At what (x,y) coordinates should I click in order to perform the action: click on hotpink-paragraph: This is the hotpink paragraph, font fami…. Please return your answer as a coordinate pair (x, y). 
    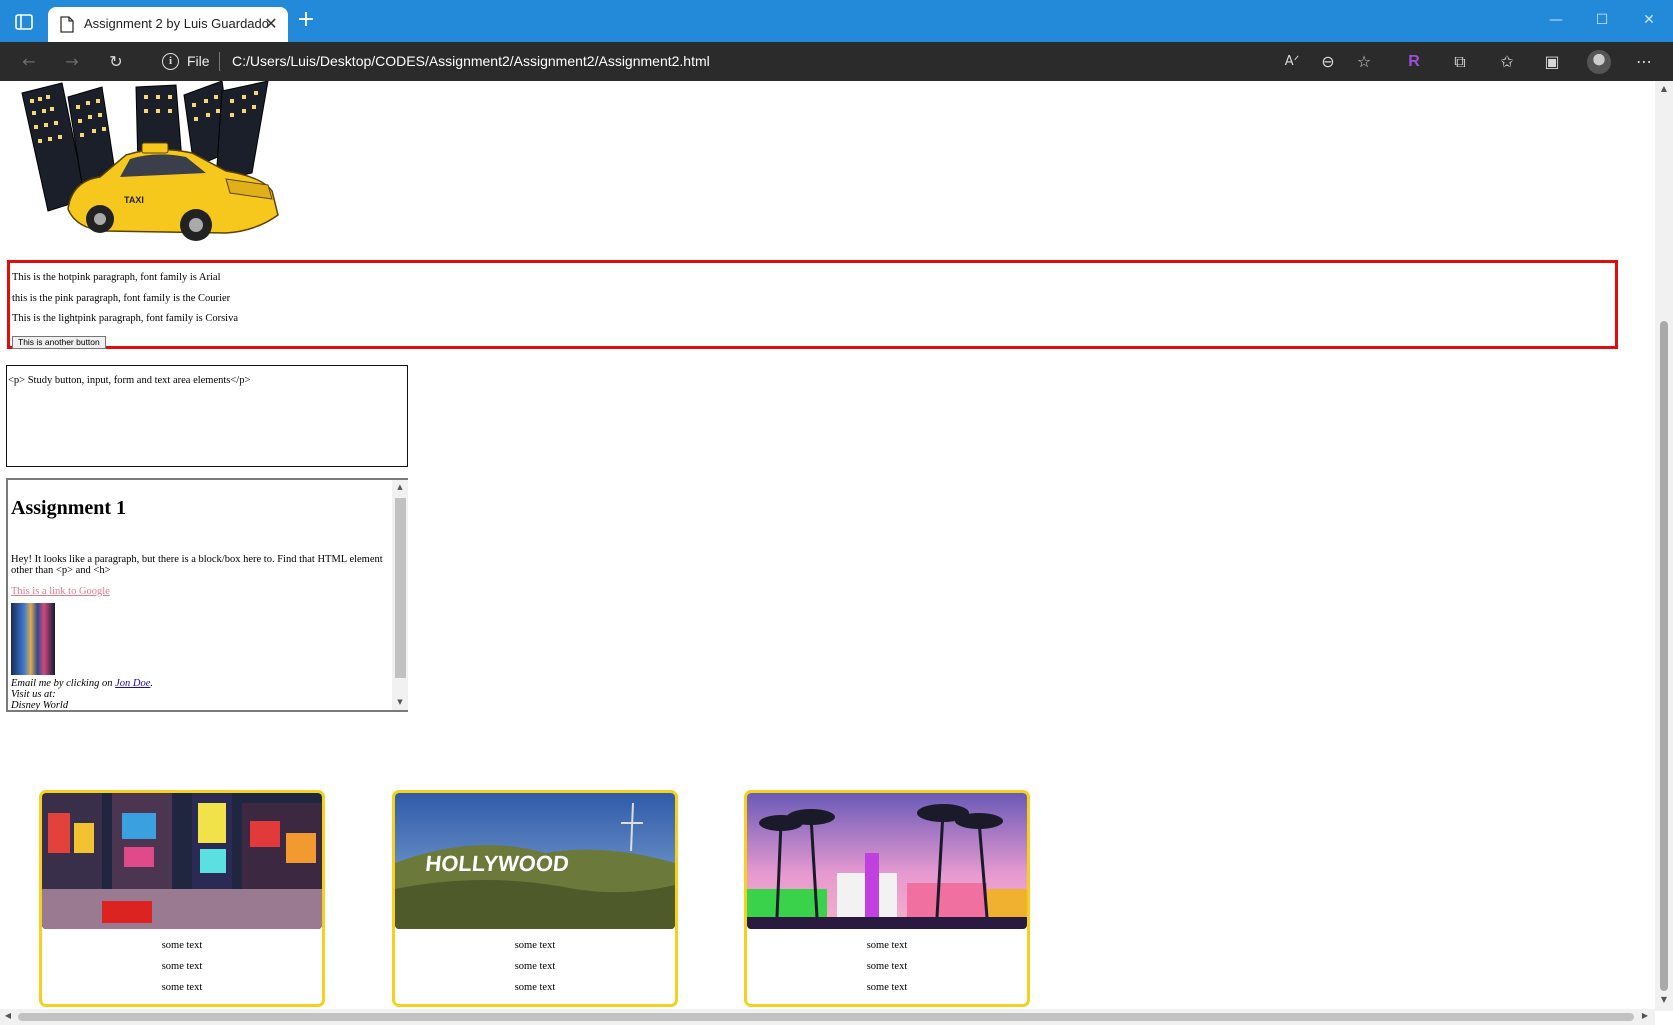
    Looking at the image, I should click on (116, 277).